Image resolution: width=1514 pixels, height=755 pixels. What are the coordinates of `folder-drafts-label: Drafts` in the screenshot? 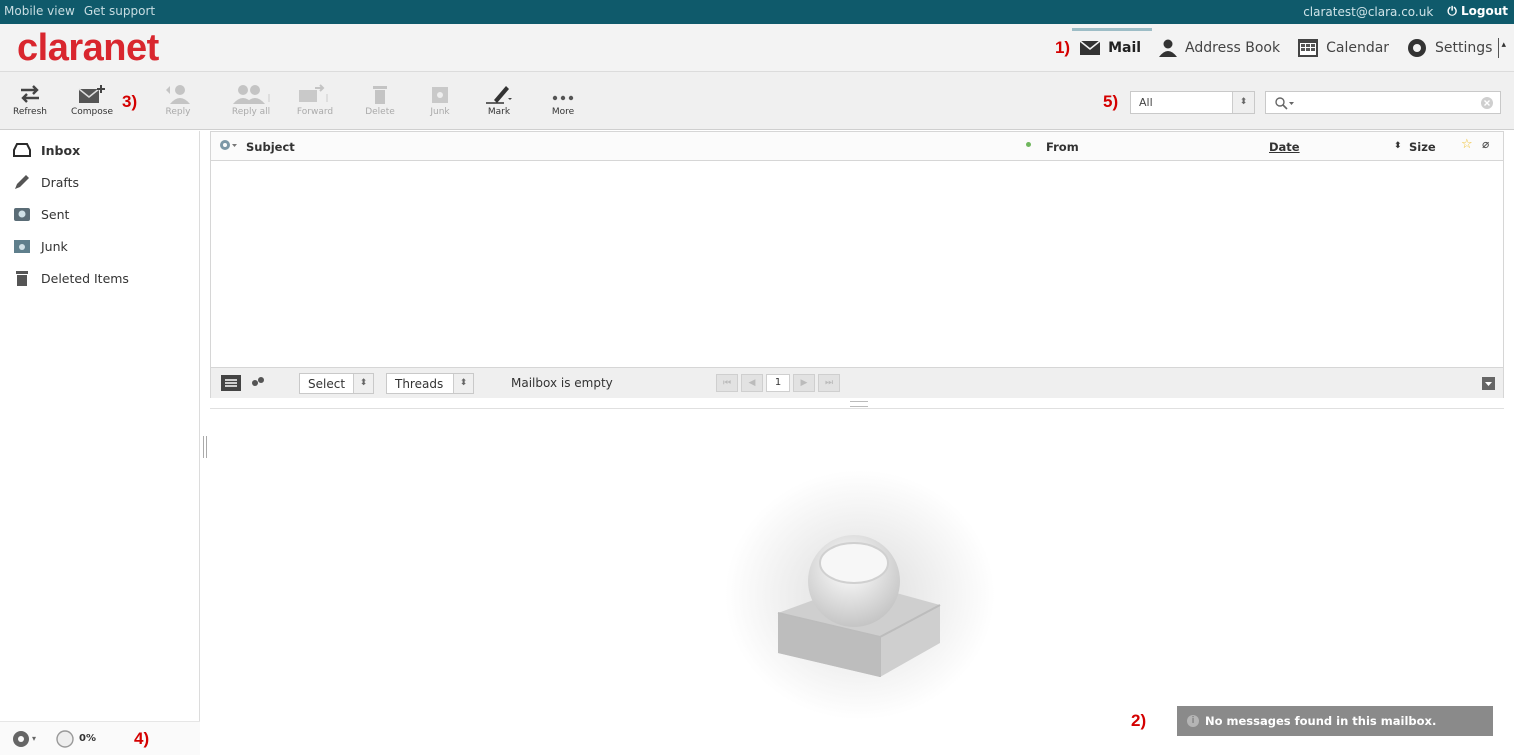 It's located at (60, 182).